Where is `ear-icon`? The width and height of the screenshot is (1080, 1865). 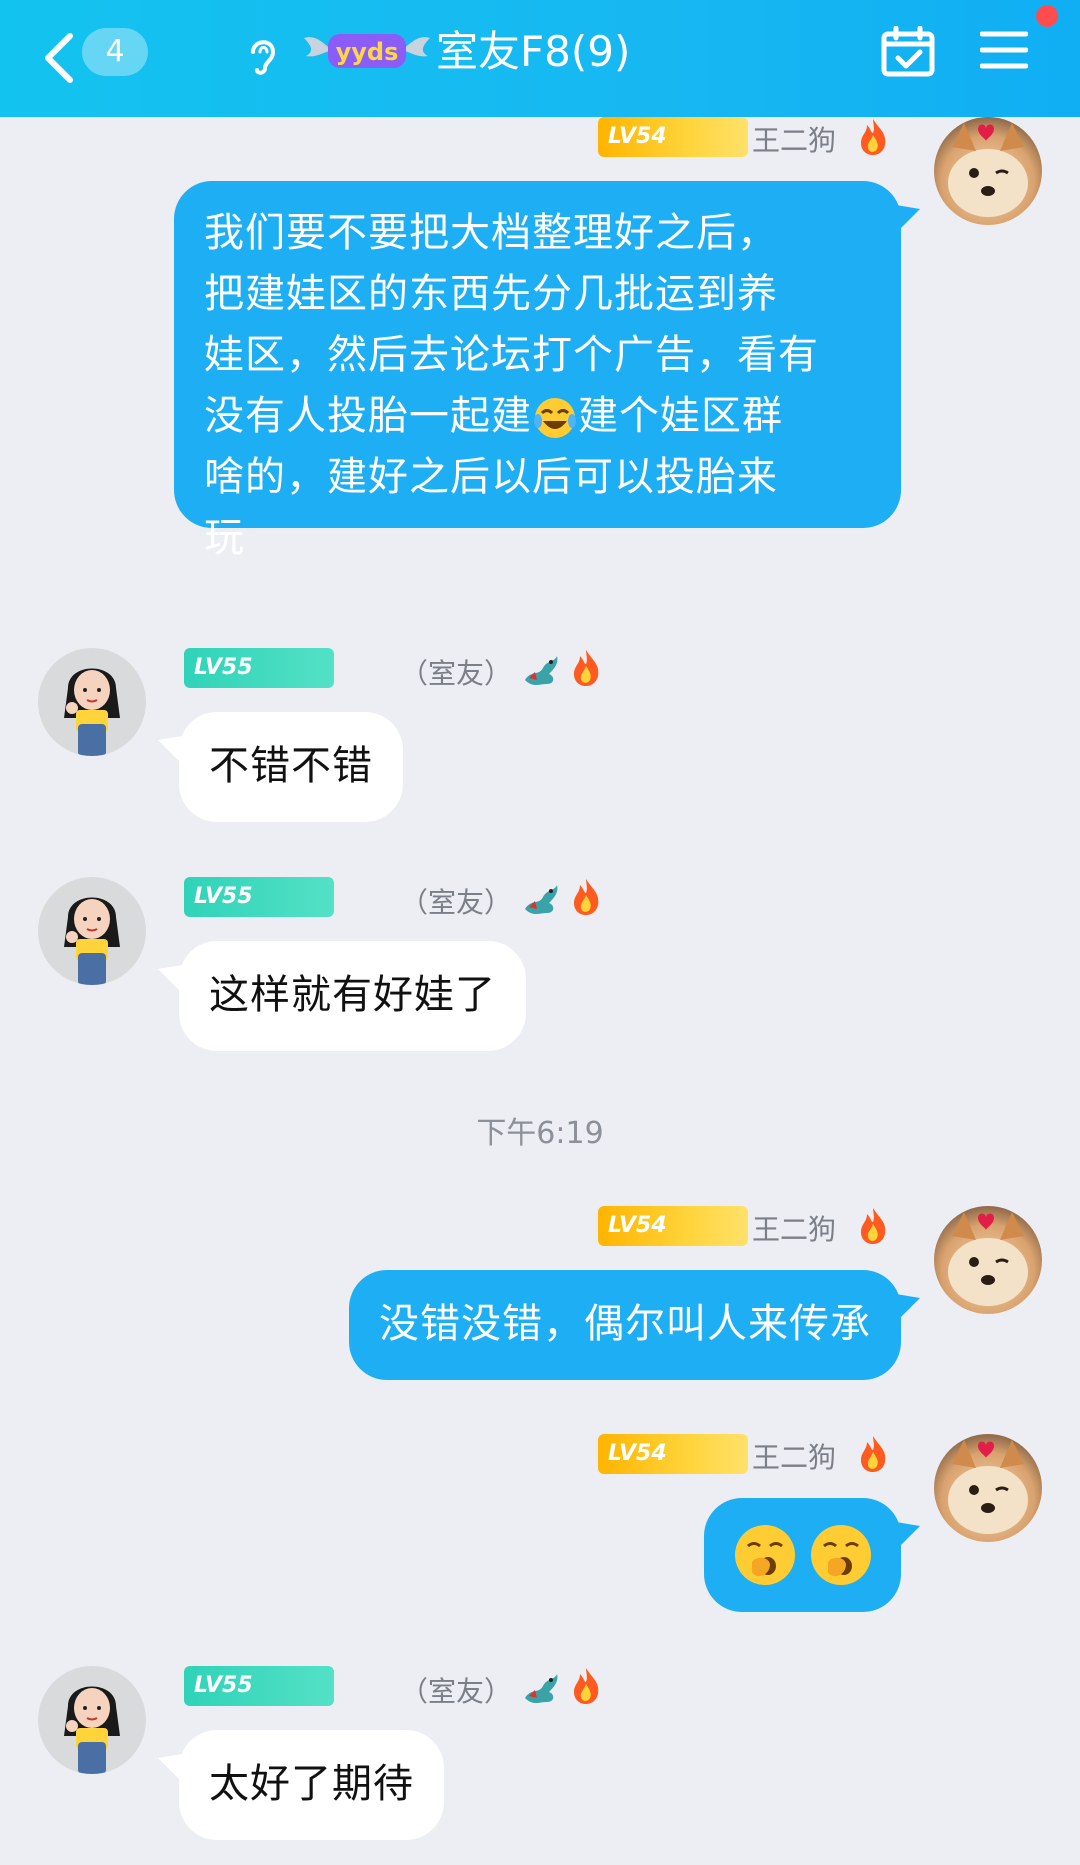 ear-icon is located at coordinates (263, 54).